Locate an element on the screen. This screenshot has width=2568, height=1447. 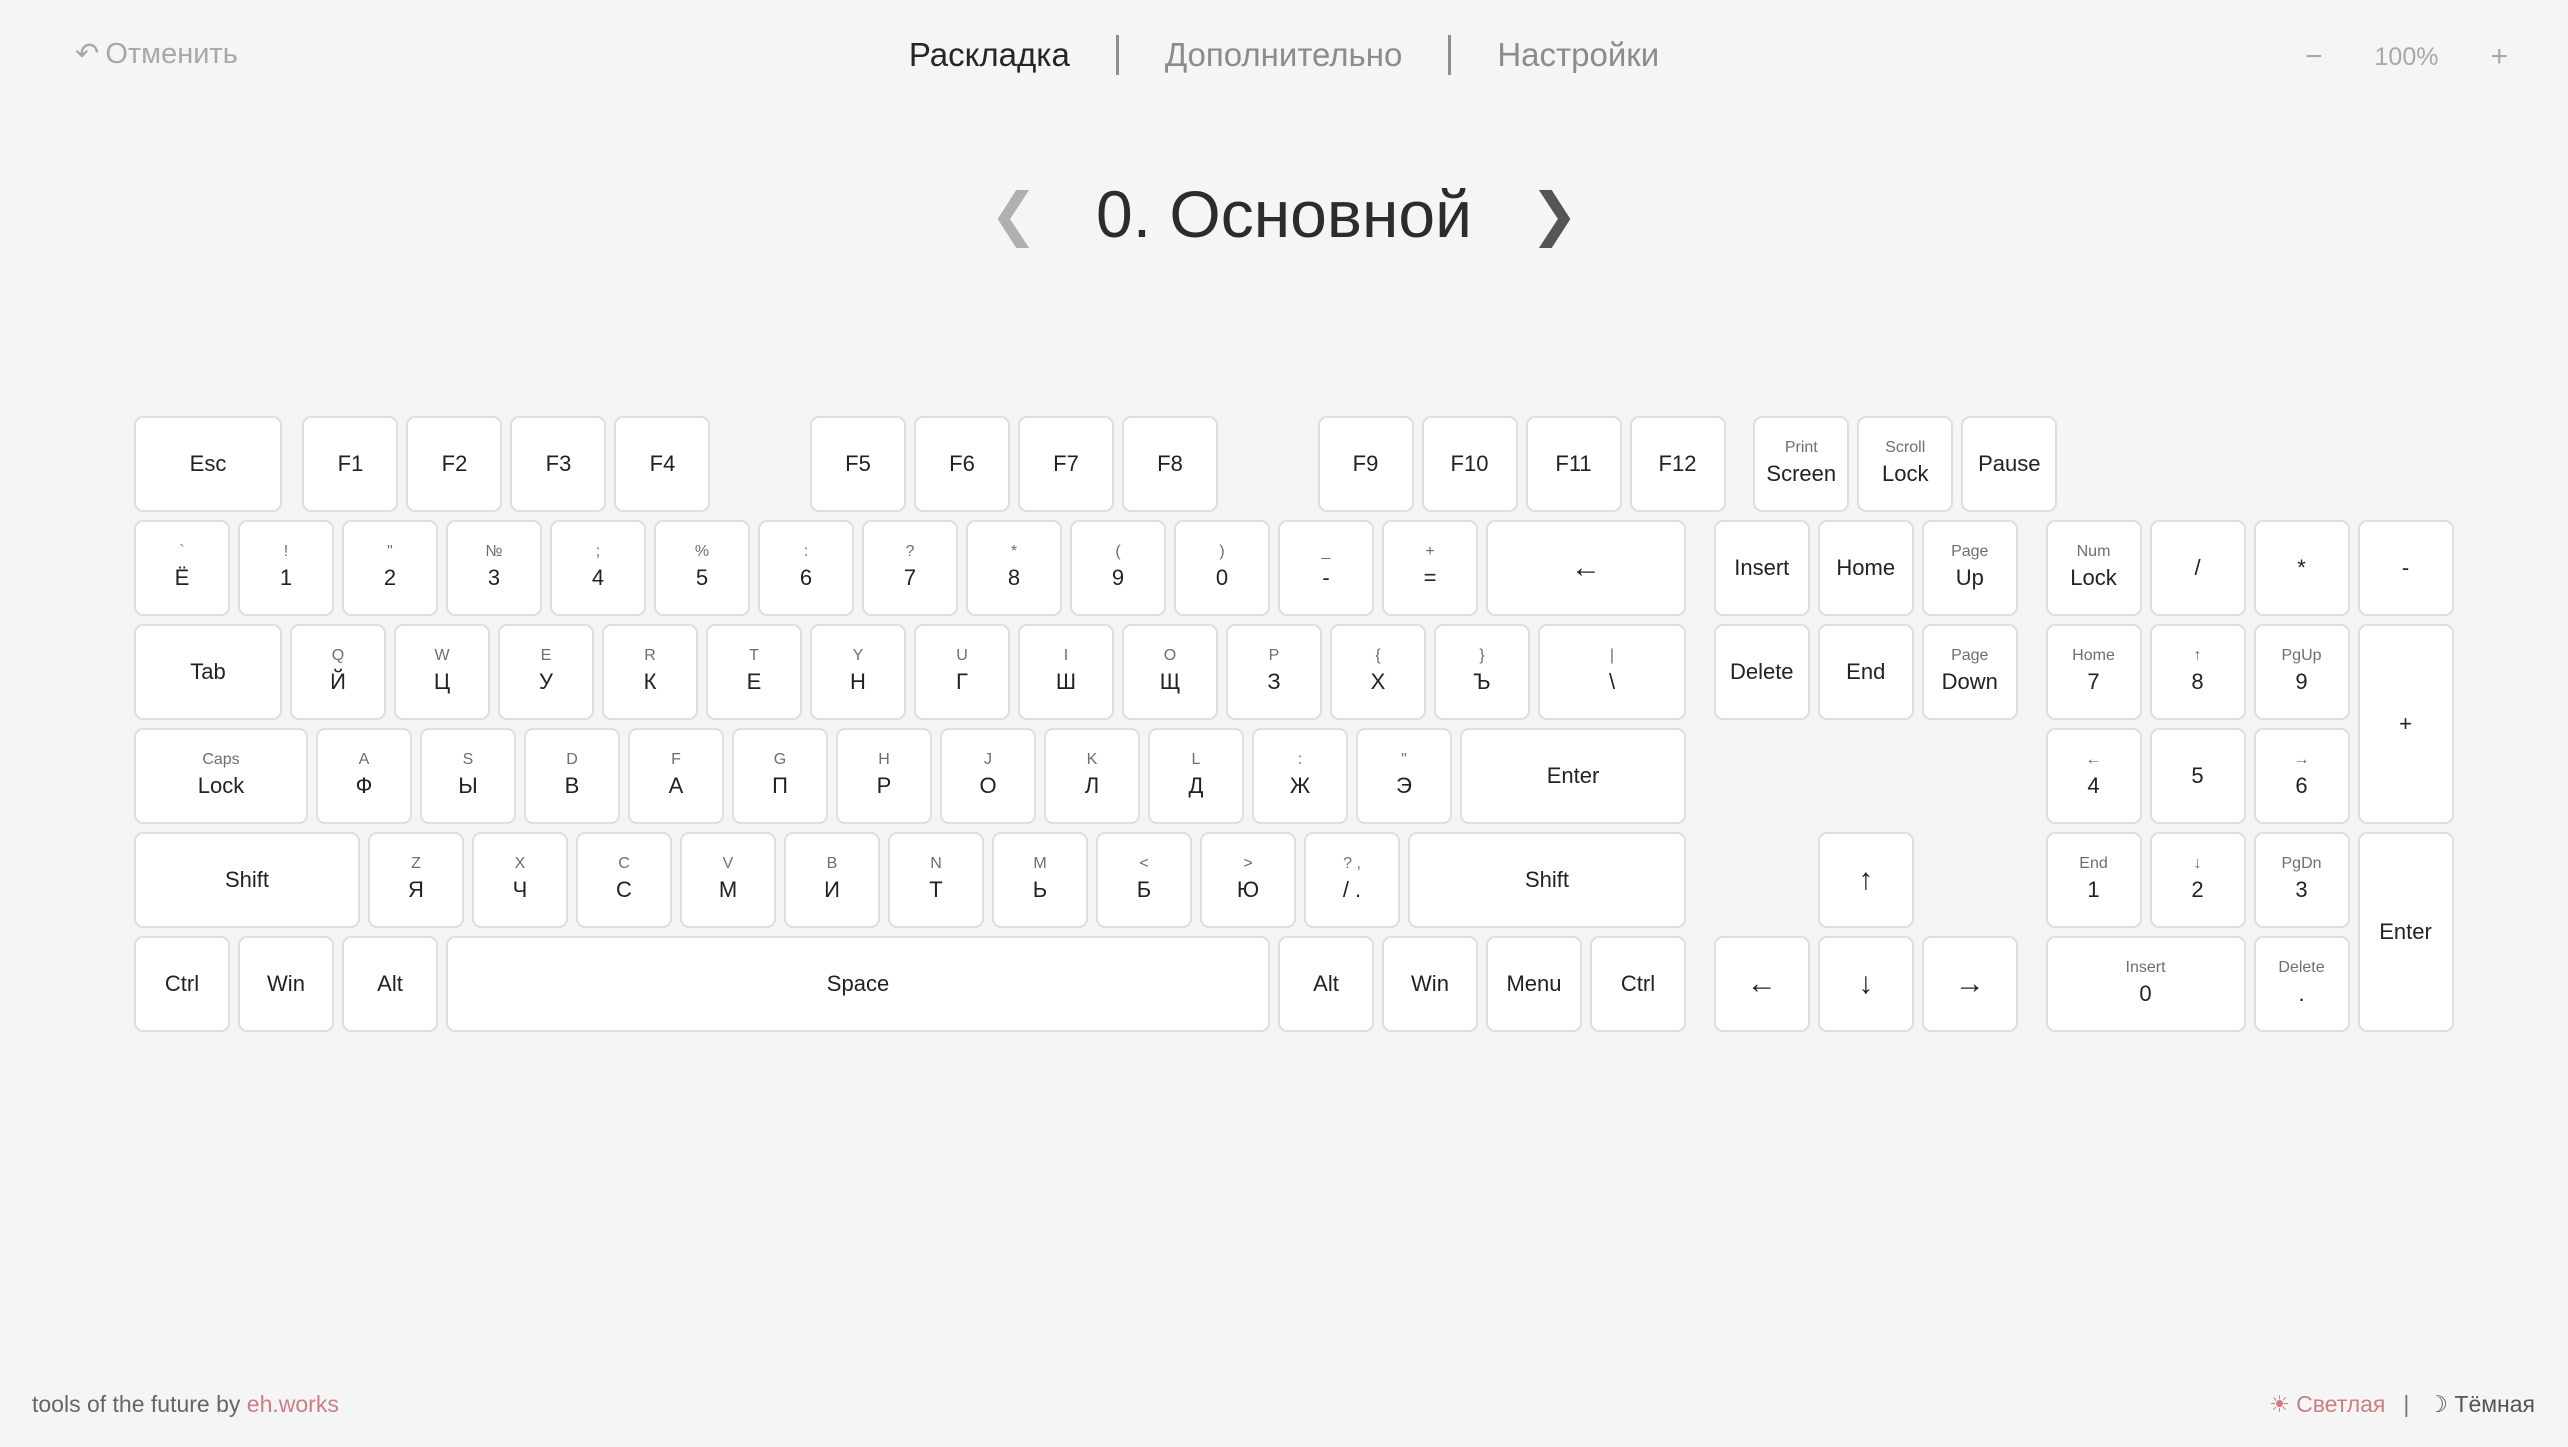
key-enter: Enter is located at coordinates (1573, 776).